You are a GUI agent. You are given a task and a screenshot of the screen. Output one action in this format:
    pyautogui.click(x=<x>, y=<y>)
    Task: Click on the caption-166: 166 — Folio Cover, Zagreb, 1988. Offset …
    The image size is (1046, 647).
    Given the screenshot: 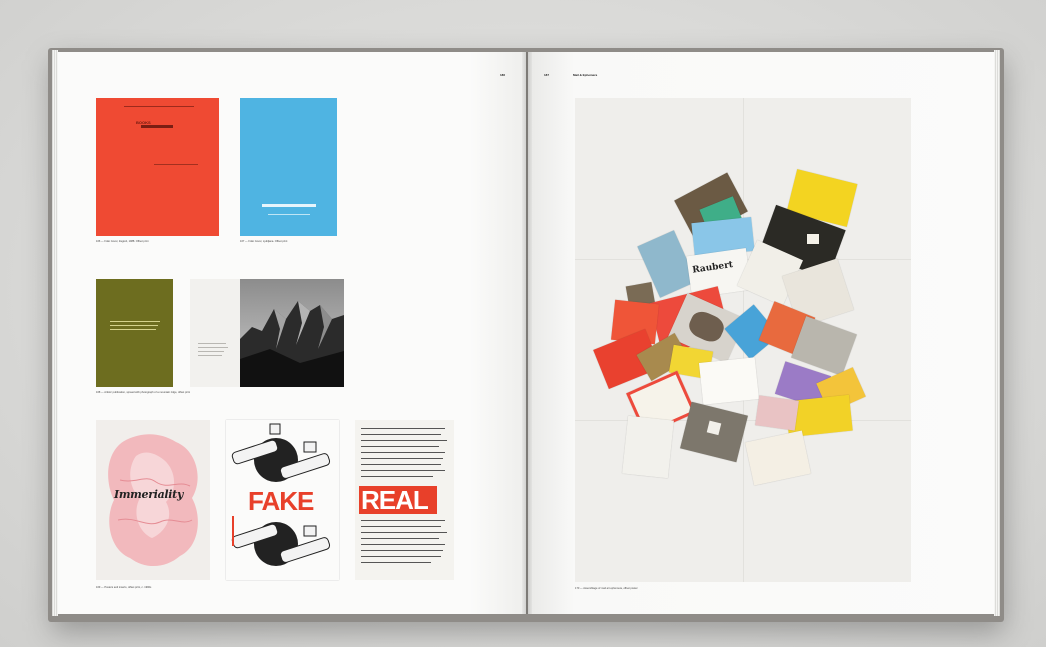 What is the action you would take?
    pyautogui.click(x=122, y=241)
    